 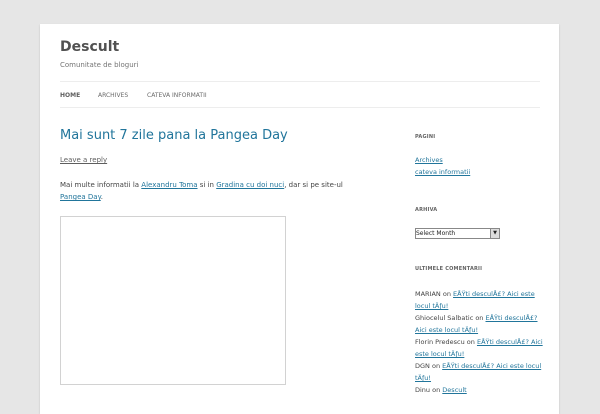 What do you see at coordinates (250, 185) in the screenshot?
I see `link-gradina-cu-doi-nuci: Gradina cu doi nuci` at bounding box center [250, 185].